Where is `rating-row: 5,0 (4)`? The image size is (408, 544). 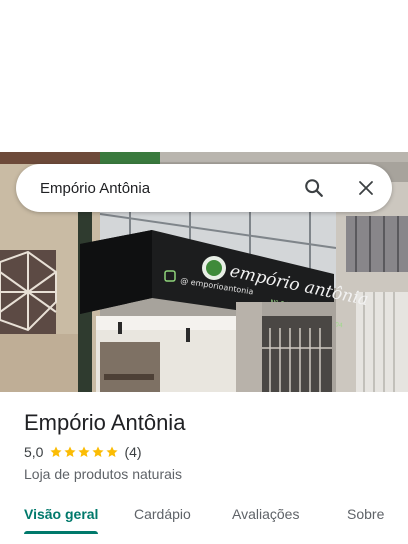 rating-row: 5,0 (4) is located at coordinates (83, 452).